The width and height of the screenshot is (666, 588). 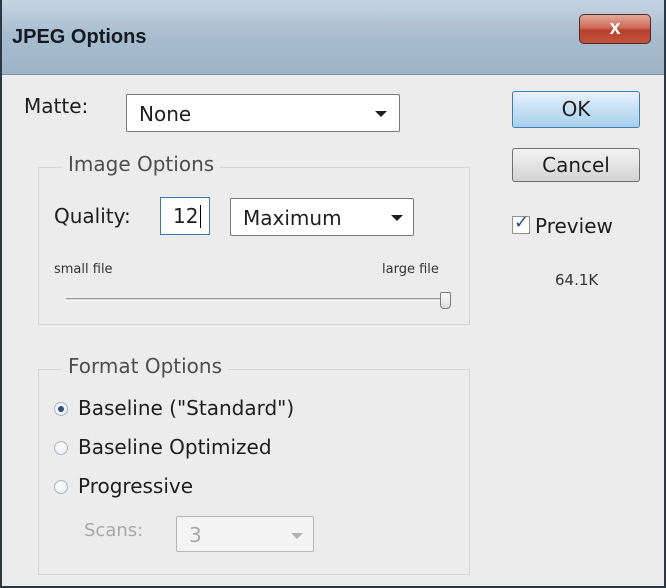 I want to click on image-options-legend: Image Options, so click(x=141, y=164).